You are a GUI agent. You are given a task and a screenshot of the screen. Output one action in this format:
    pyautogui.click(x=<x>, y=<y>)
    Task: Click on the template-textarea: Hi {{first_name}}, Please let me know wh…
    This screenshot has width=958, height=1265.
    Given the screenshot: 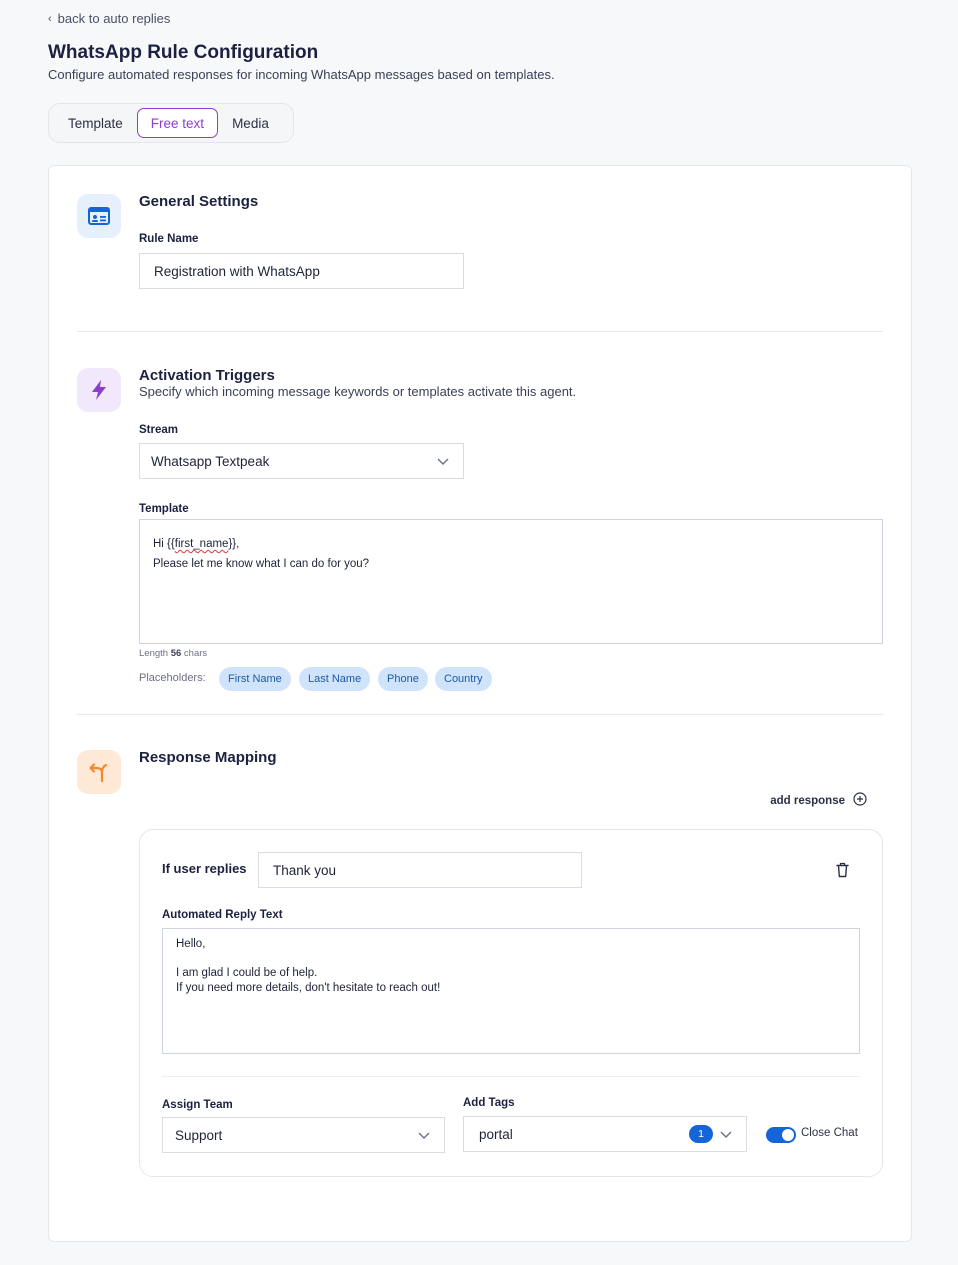 What is the action you would take?
    pyautogui.click(x=511, y=581)
    